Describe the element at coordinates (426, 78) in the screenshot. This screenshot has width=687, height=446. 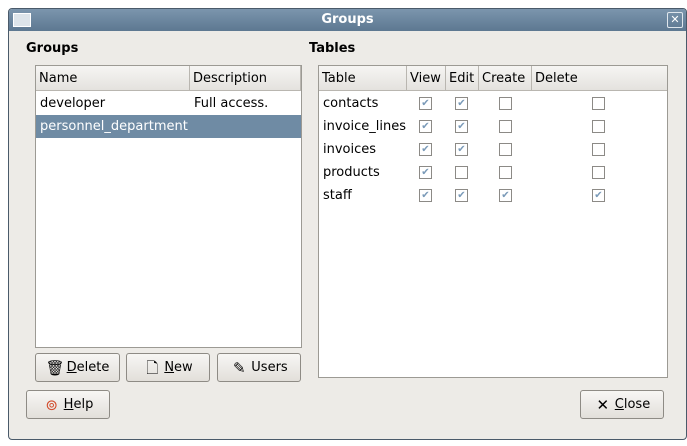
I see `column-header-view: View` at that location.